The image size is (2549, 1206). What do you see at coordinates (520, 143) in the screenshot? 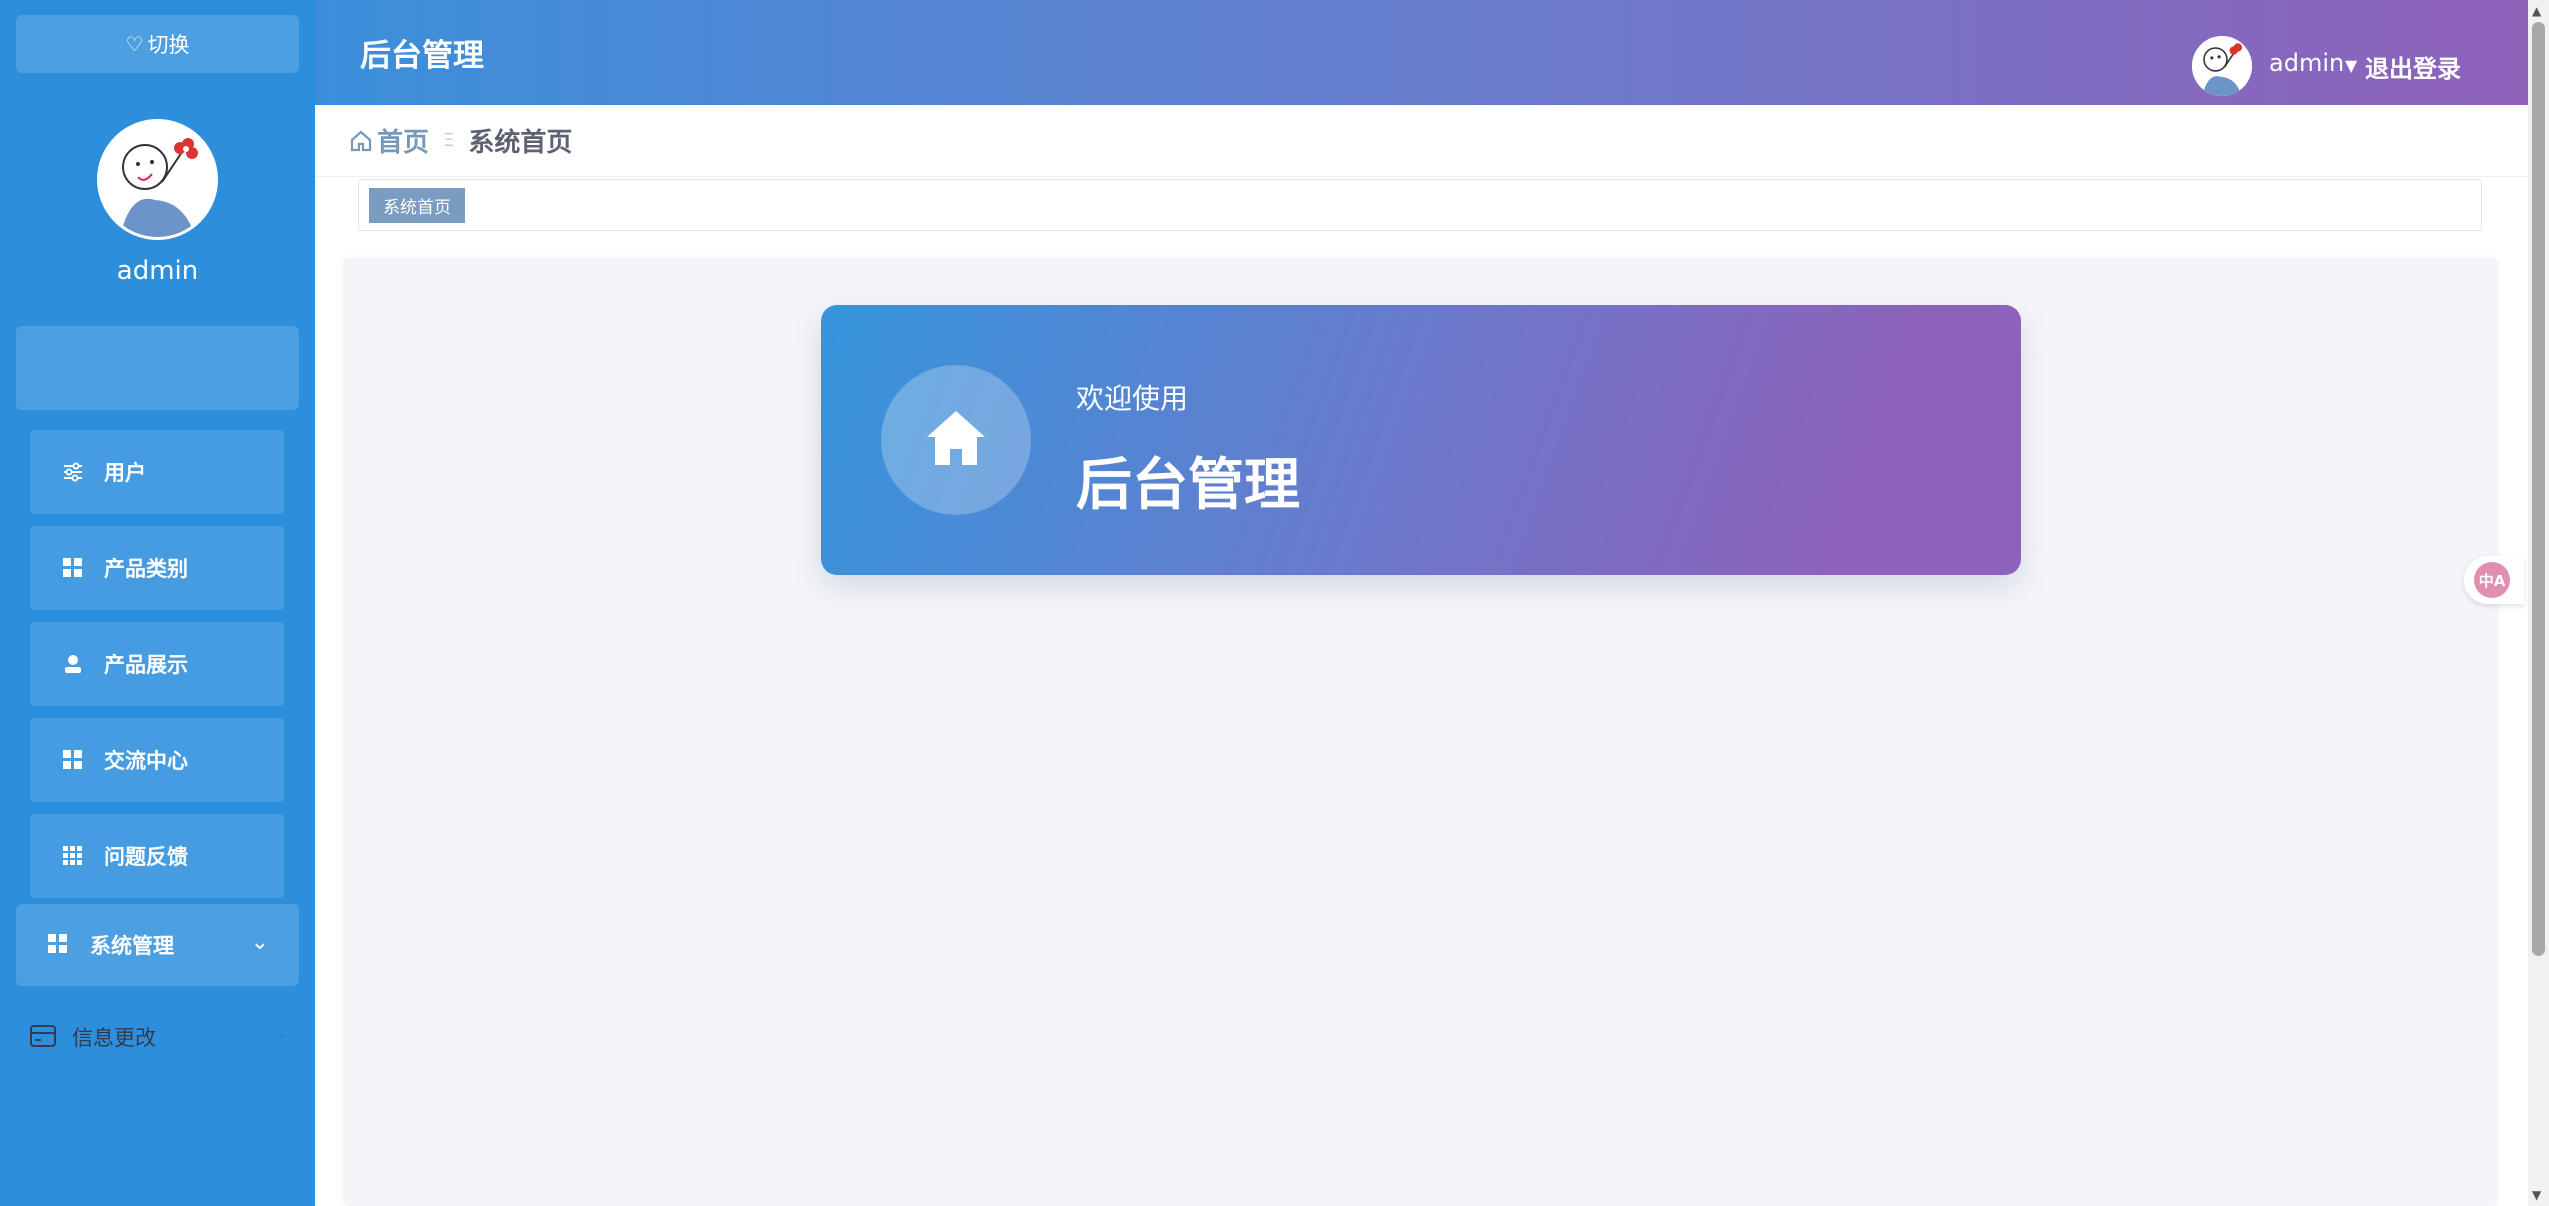
I see `breadcrumb-current: 系统首页` at bounding box center [520, 143].